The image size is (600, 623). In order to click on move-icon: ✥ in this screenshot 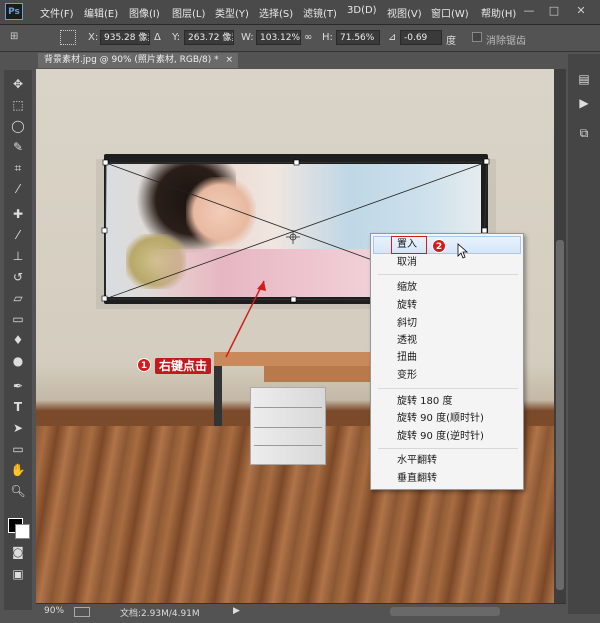, I will do `click(18, 84)`.